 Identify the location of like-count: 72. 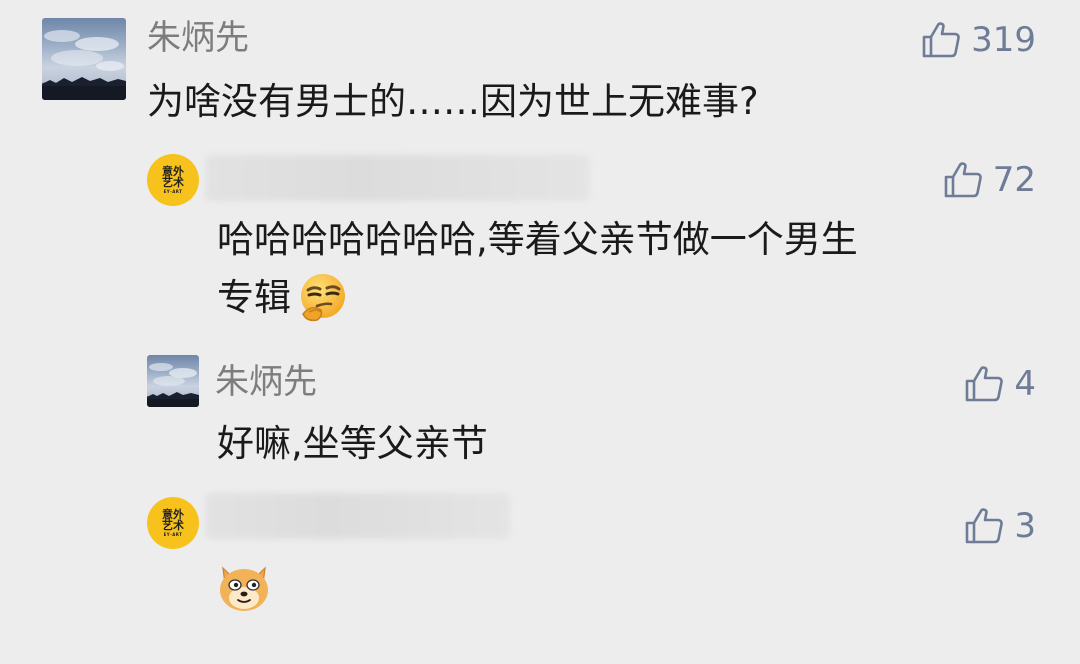
(1014, 180).